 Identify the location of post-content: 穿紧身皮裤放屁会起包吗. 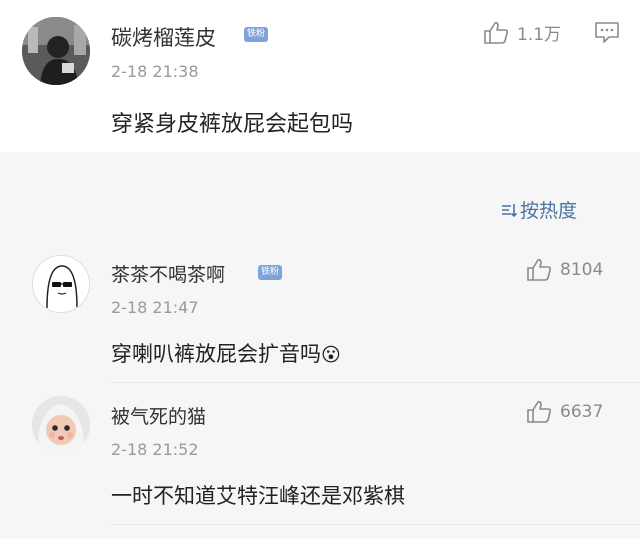
(232, 124).